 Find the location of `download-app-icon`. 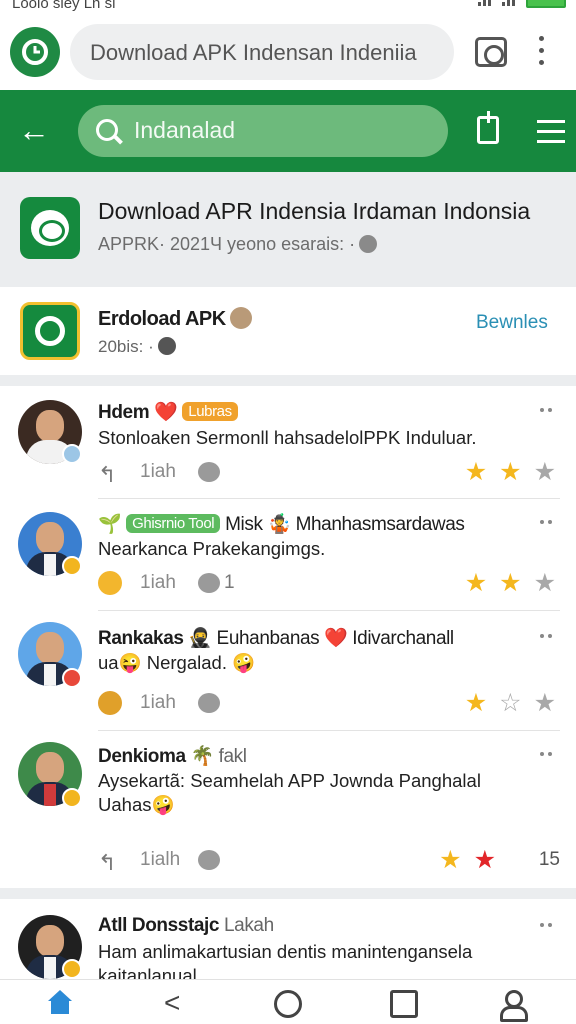

download-app-icon is located at coordinates (50, 331).